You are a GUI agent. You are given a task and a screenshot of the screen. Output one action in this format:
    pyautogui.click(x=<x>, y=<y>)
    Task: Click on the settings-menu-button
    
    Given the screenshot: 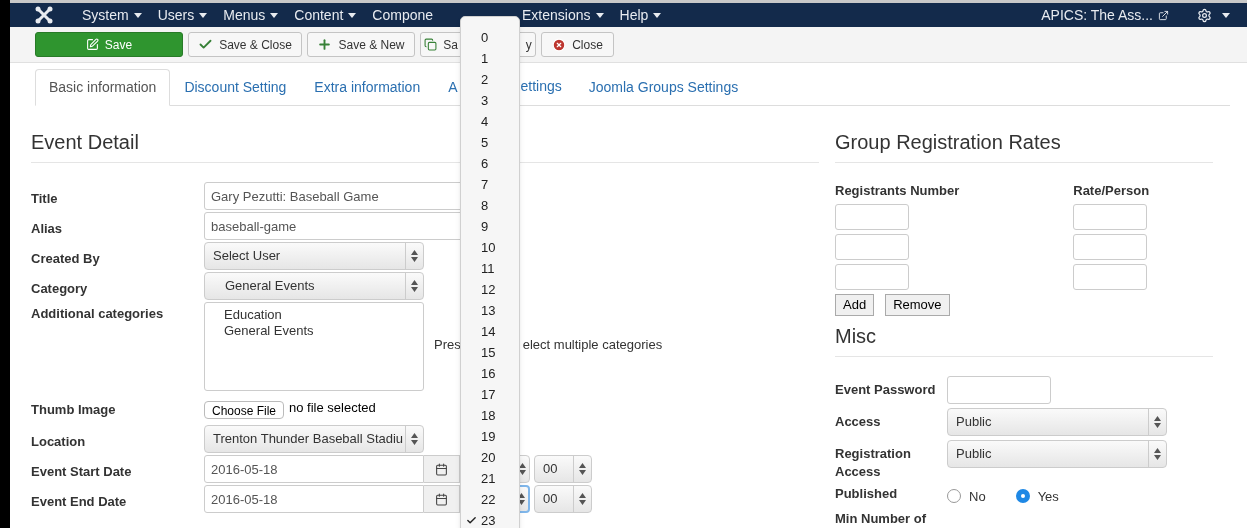 What is the action you would take?
    pyautogui.click(x=1213, y=15)
    